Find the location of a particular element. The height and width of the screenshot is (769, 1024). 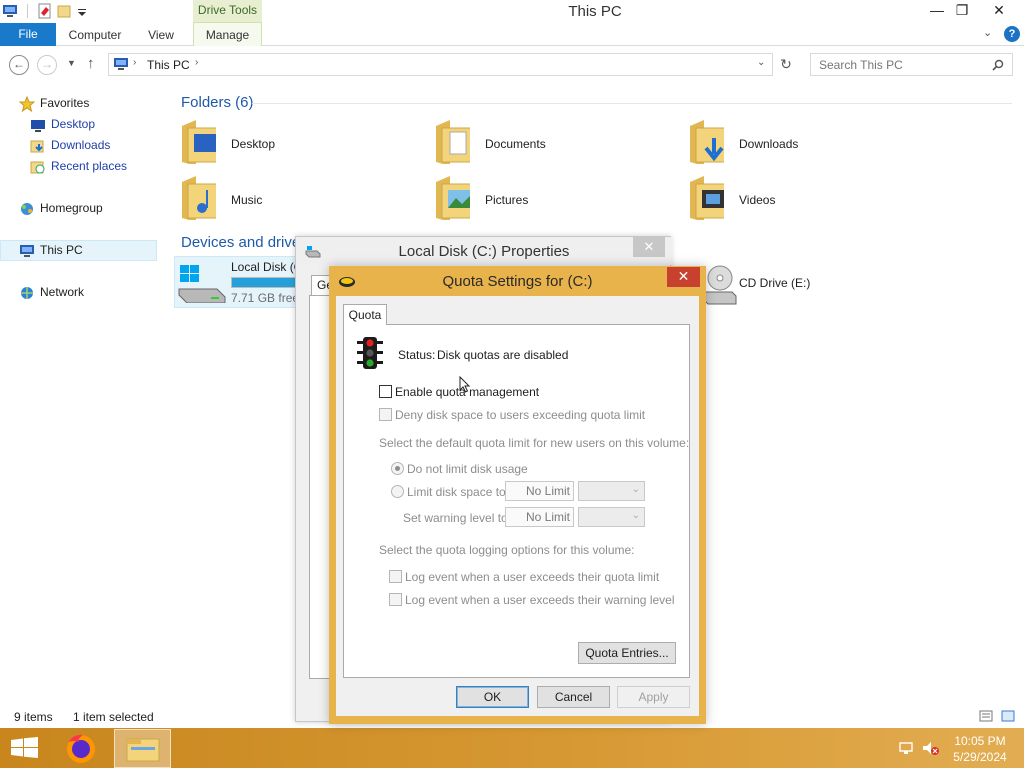

tab-view: View is located at coordinates (161, 34).